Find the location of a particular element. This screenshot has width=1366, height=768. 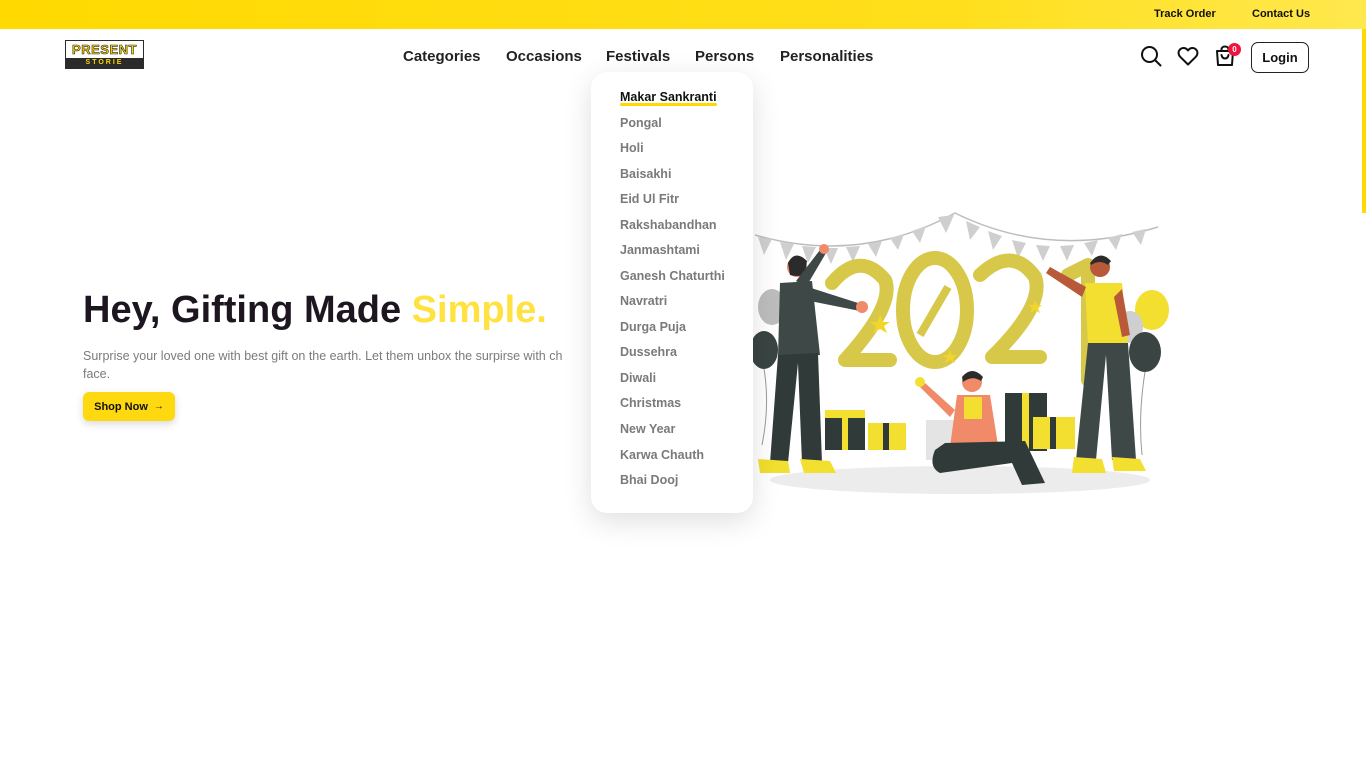

hero-title: Hey, Gifting Made Simple. is located at coordinates (315, 310).